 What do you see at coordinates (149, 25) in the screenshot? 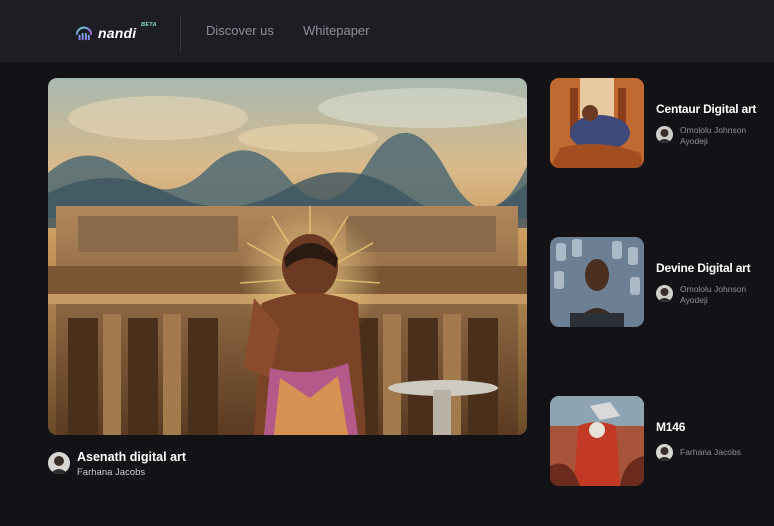
I see `beta-badge: BETA` at bounding box center [149, 25].